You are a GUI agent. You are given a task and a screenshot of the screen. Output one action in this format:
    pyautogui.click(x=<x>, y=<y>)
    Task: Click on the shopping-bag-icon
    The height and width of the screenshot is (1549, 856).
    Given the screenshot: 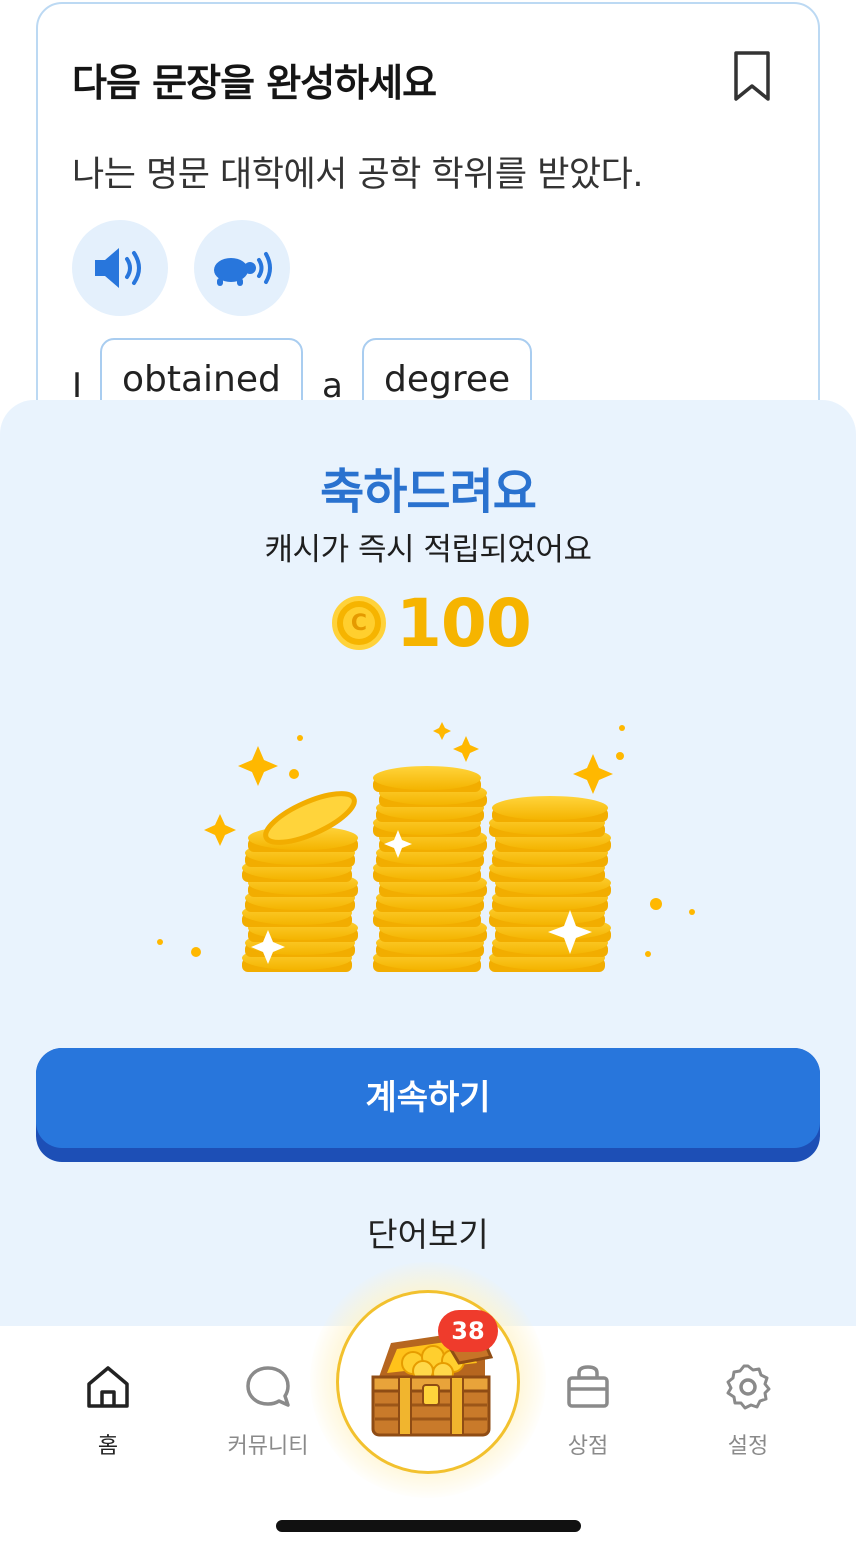 What is the action you would take?
    pyautogui.click(x=588, y=1386)
    